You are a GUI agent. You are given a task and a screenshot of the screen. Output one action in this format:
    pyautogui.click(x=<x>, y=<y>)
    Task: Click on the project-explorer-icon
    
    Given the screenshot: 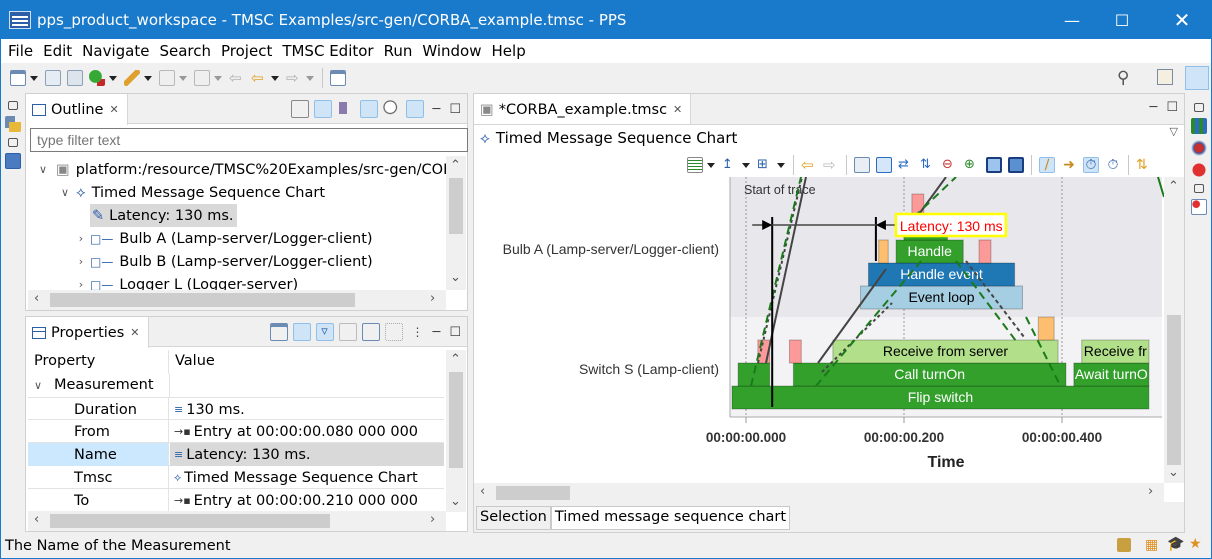 What is the action you would take?
    pyautogui.click(x=13, y=124)
    